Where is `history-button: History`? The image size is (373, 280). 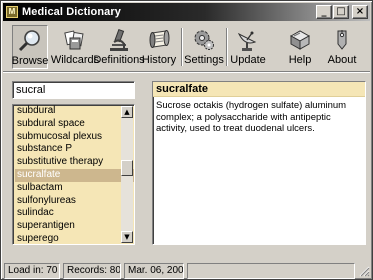 history-button: History is located at coordinates (159, 47).